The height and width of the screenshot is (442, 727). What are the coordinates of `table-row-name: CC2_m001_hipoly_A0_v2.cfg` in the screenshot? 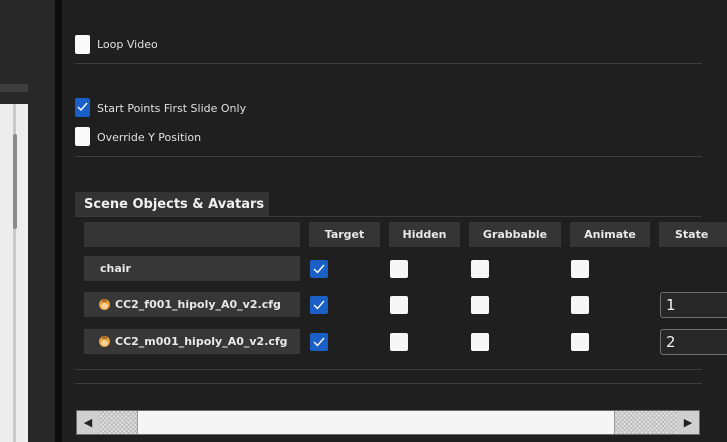 It's located at (192, 341).